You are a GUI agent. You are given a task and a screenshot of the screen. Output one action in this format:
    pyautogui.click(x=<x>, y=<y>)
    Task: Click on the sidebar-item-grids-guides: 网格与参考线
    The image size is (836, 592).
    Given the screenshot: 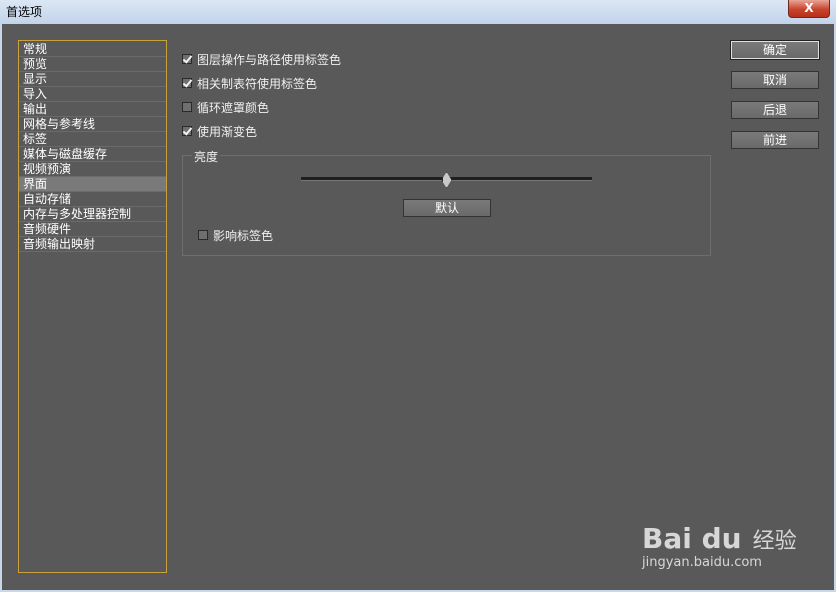 What is the action you would take?
    pyautogui.click(x=92, y=124)
    